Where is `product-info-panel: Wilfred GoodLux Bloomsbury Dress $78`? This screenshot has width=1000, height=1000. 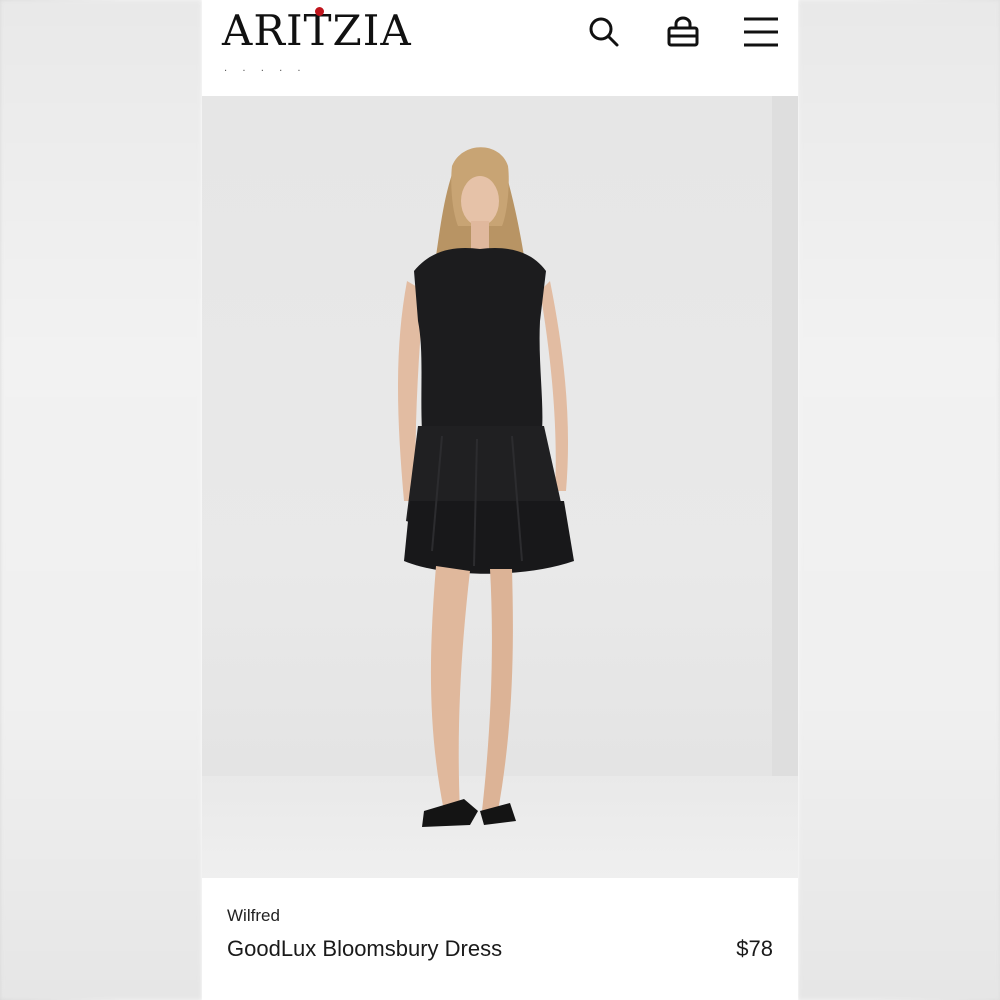 product-info-panel: Wilfred GoodLux Bloomsbury Dress $78 is located at coordinates (500, 939).